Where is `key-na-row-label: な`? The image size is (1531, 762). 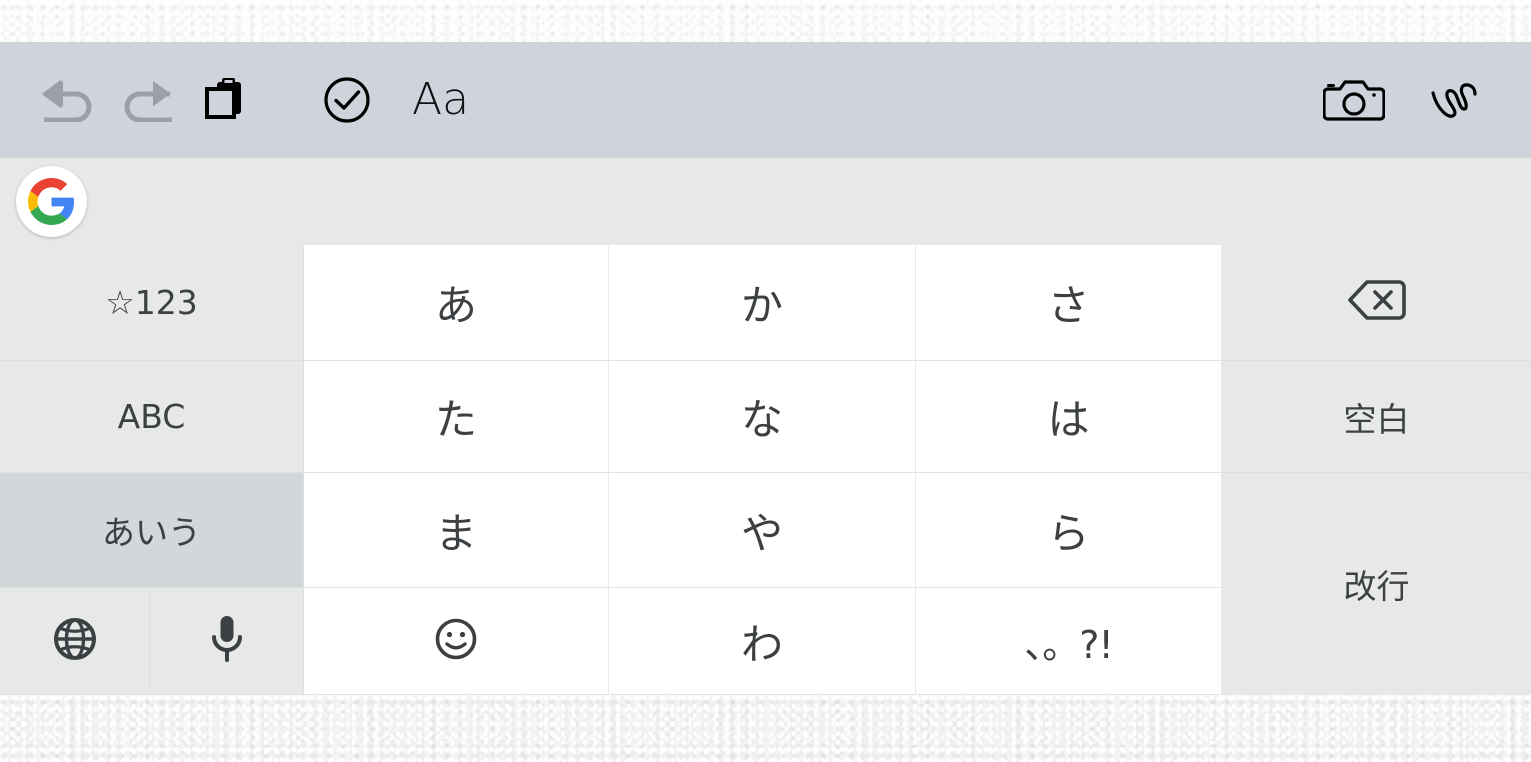 key-na-row-label: な is located at coordinates (761, 419).